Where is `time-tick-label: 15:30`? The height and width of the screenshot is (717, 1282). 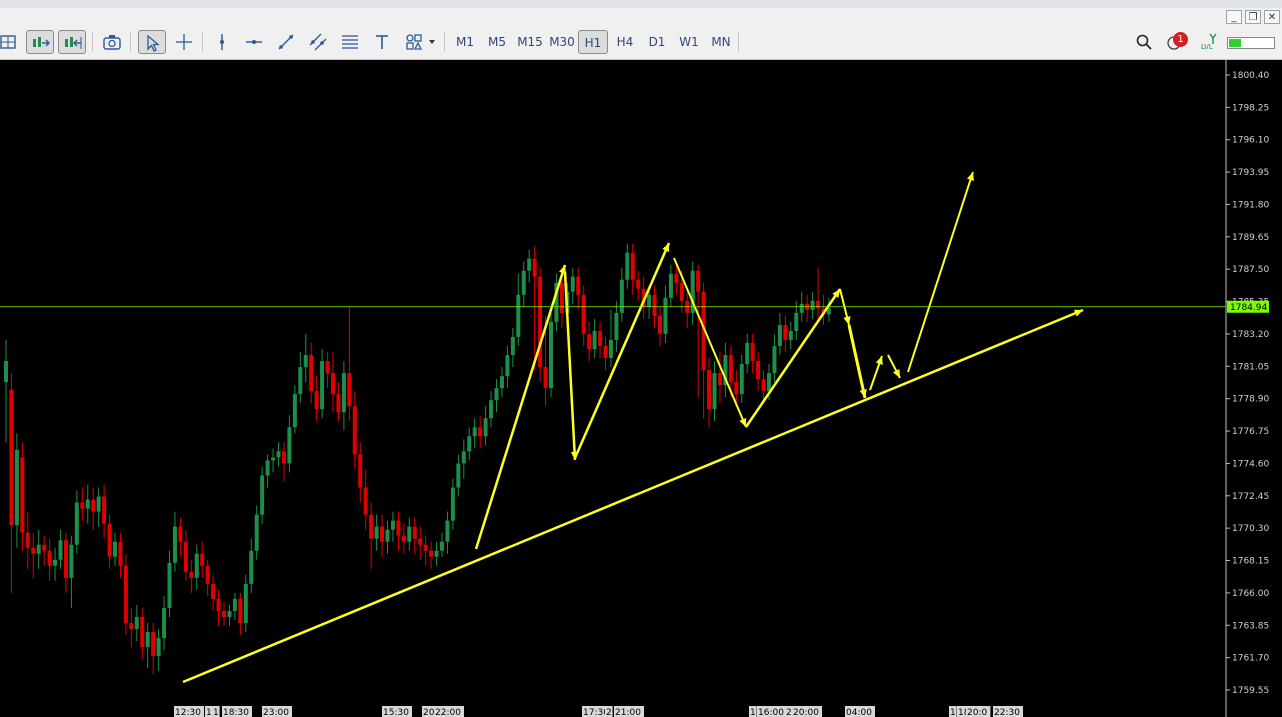 time-tick-label: 15:30 is located at coordinates (396, 712).